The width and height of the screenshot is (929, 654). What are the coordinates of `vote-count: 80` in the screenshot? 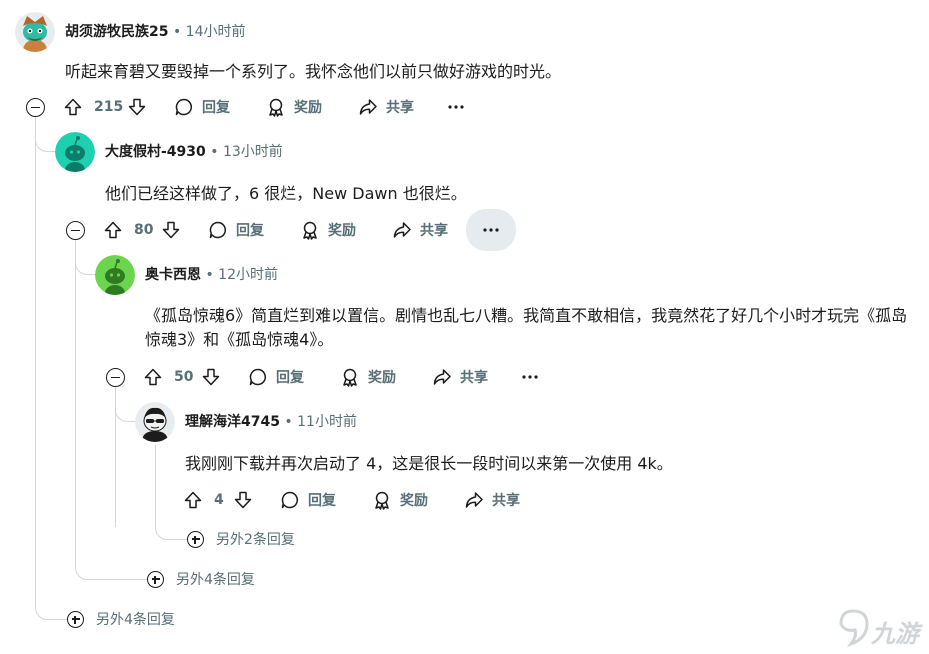 It's located at (144, 230).